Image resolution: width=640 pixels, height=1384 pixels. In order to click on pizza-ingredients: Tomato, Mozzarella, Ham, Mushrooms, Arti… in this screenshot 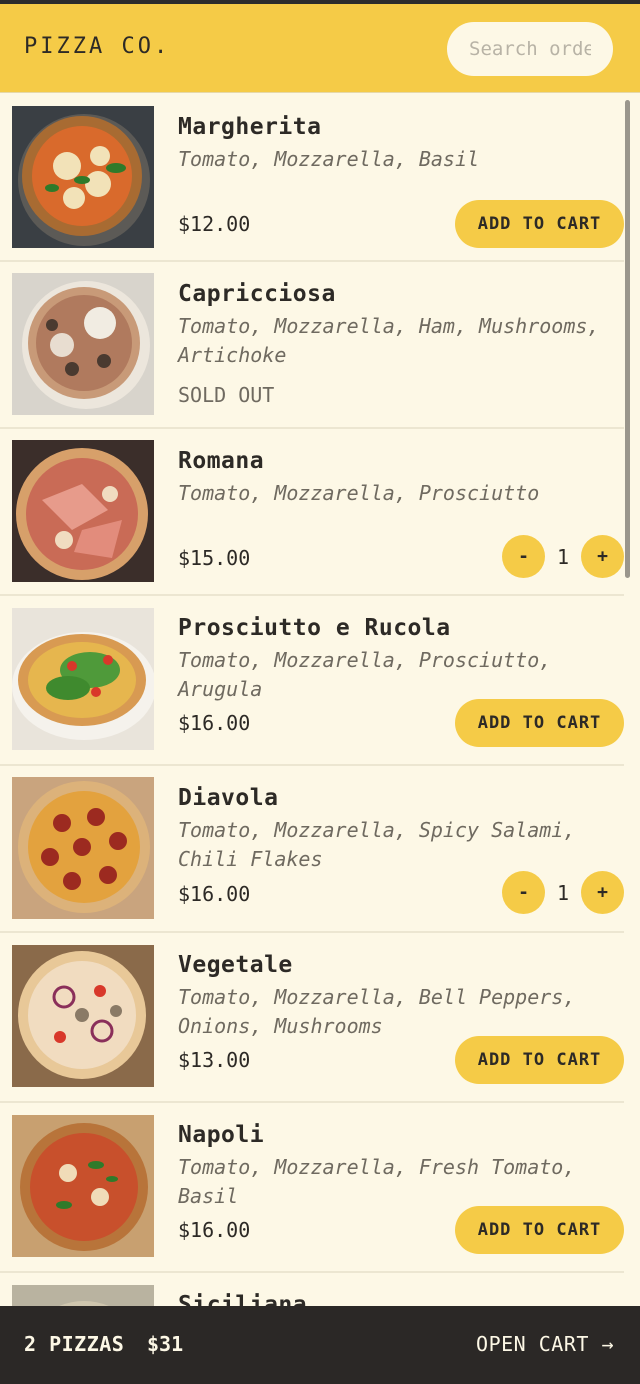, I will do `click(389, 340)`.